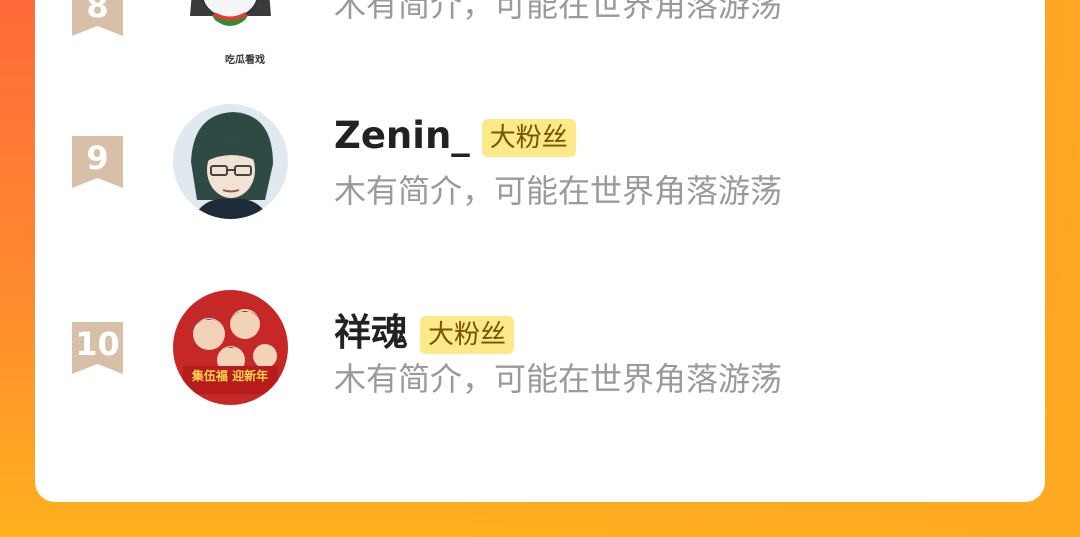  I want to click on avatar: 集伍福 迎新年, so click(230, 347).